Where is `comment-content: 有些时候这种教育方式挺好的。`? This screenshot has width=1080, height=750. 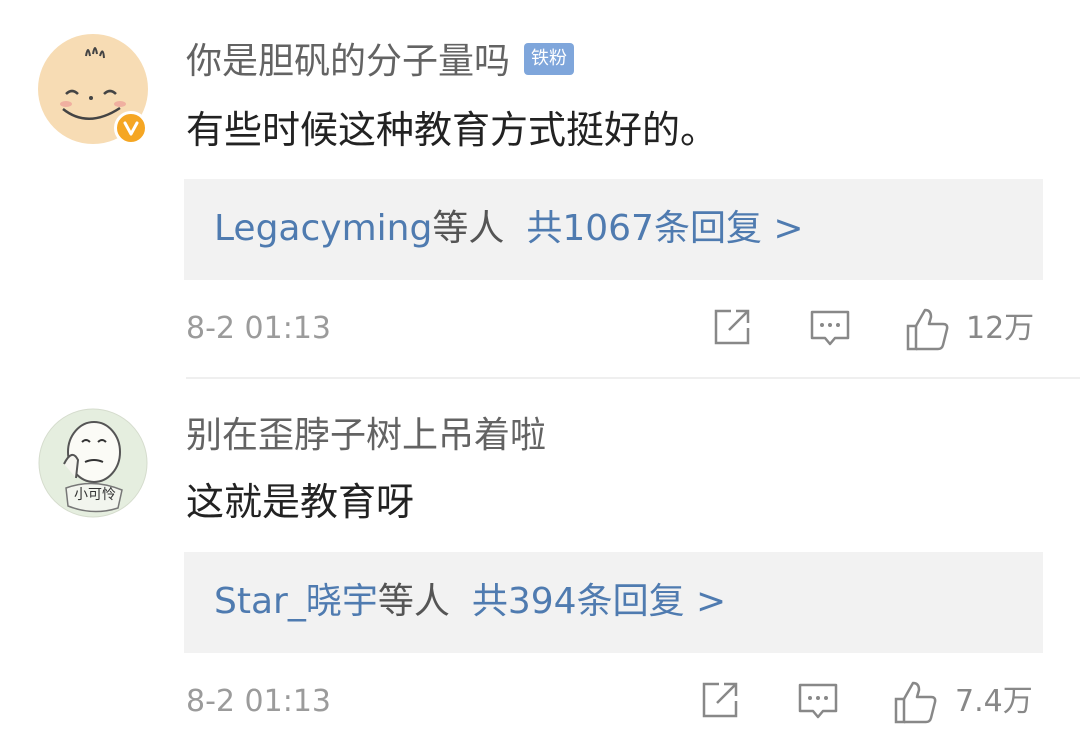
comment-content: 有些时候这种教育方式挺好的。 is located at coordinates (452, 130).